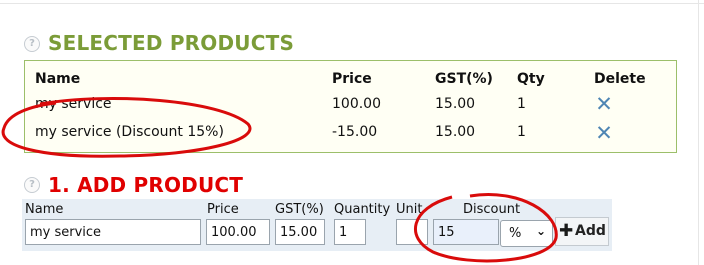 The width and height of the screenshot is (704, 265). I want to click on quantity-field, so click(350, 232).